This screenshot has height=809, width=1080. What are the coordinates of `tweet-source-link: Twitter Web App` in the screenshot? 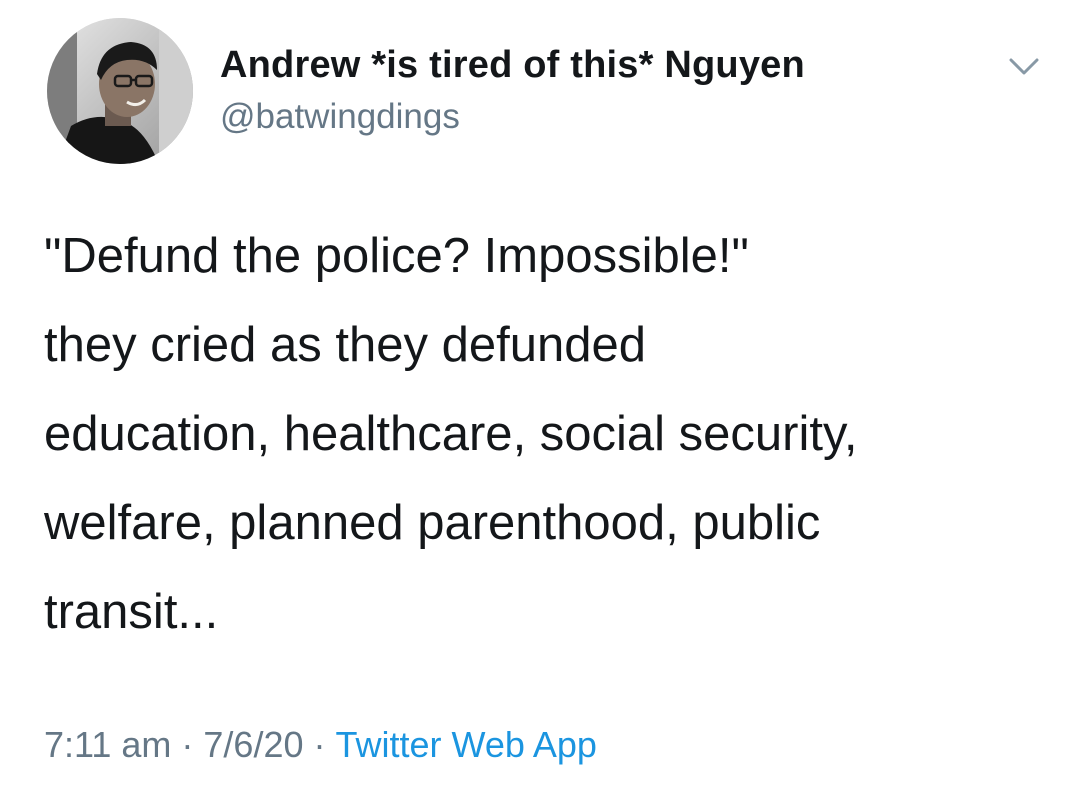 It's located at (466, 744).